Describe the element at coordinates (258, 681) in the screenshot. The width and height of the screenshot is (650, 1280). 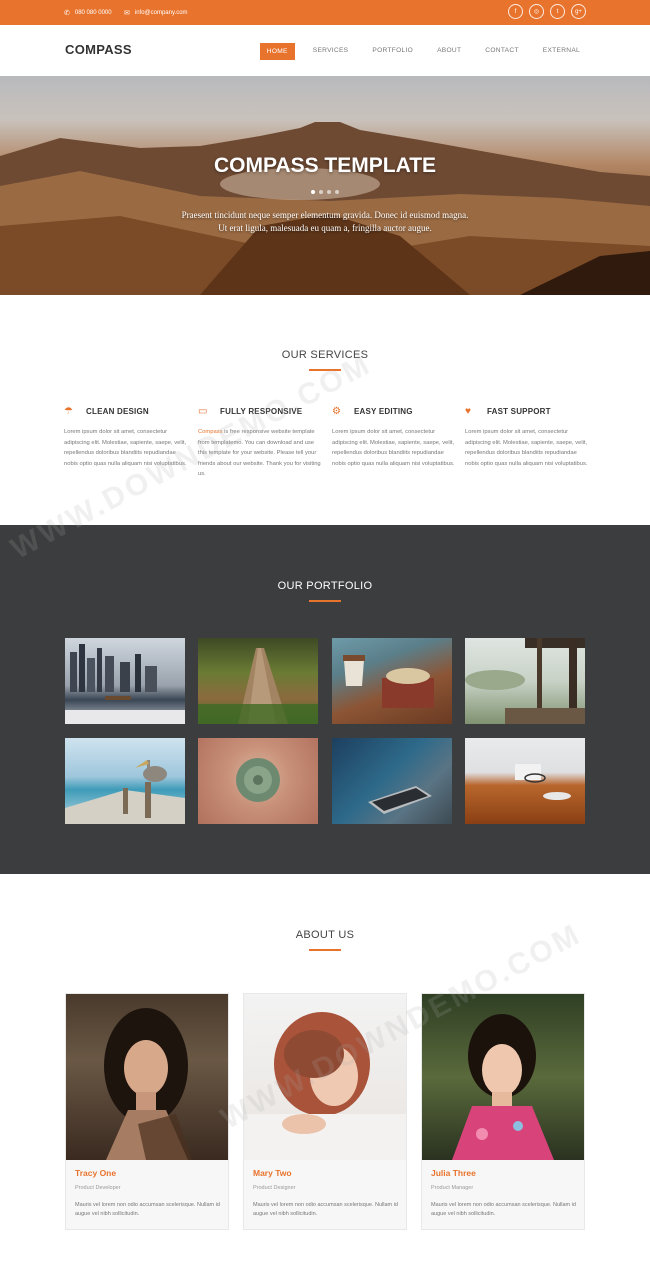
I see `portfolio-item-dock` at that location.